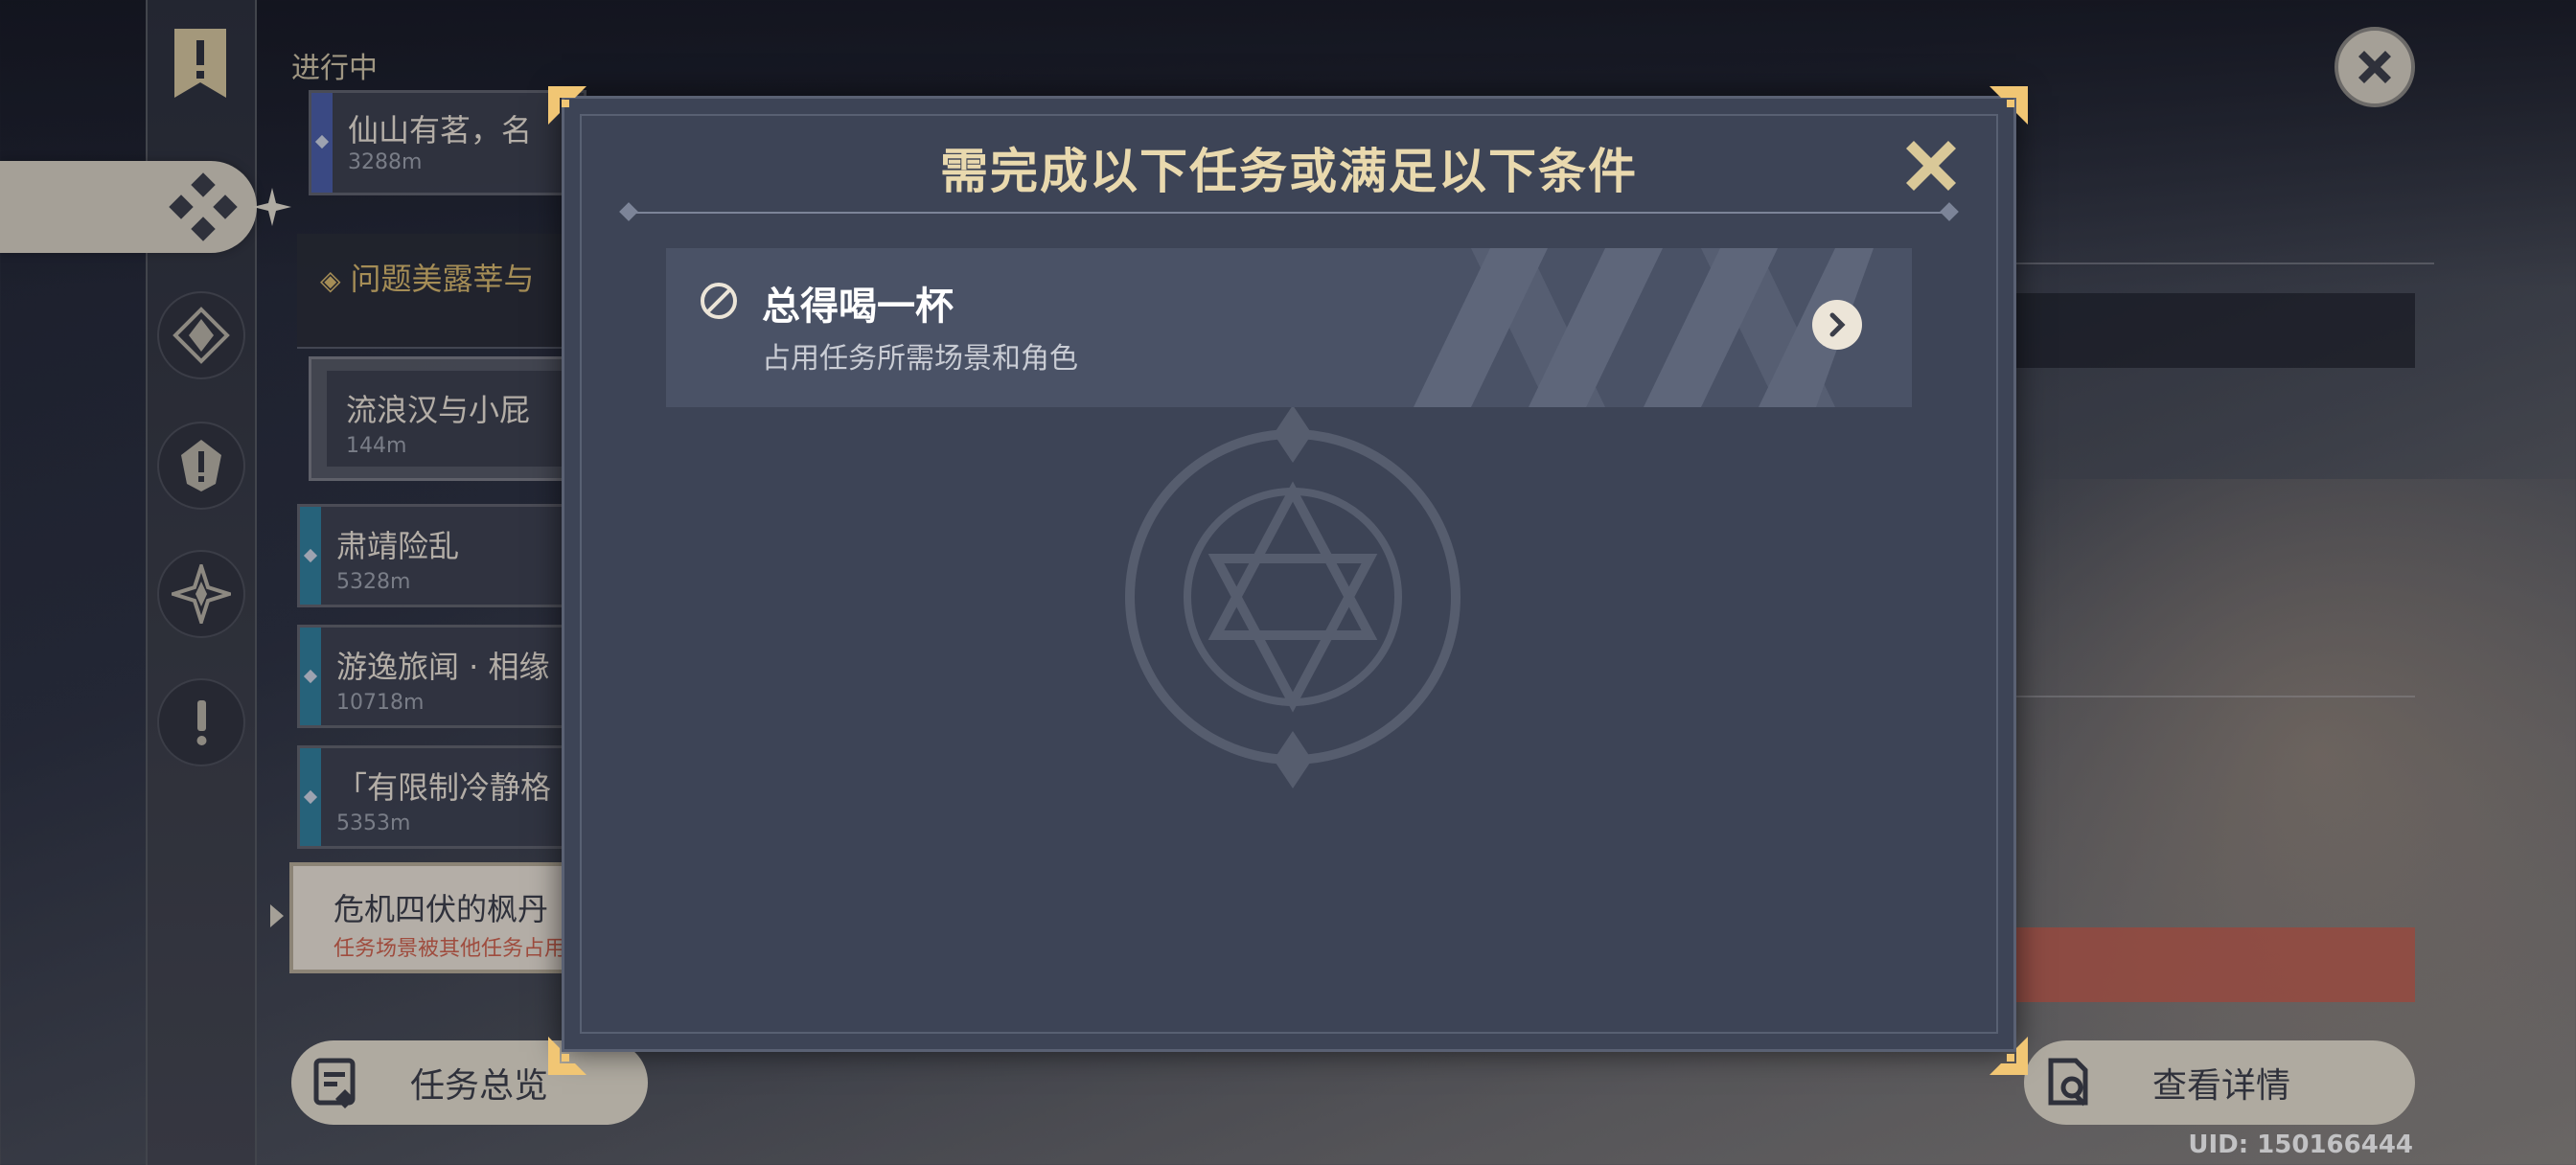 The height and width of the screenshot is (1165, 2576). Describe the element at coordinates (1289, 171) in the screenshot. I see `dialog-title: 需完成以下任务或满足以下条件` at that location.